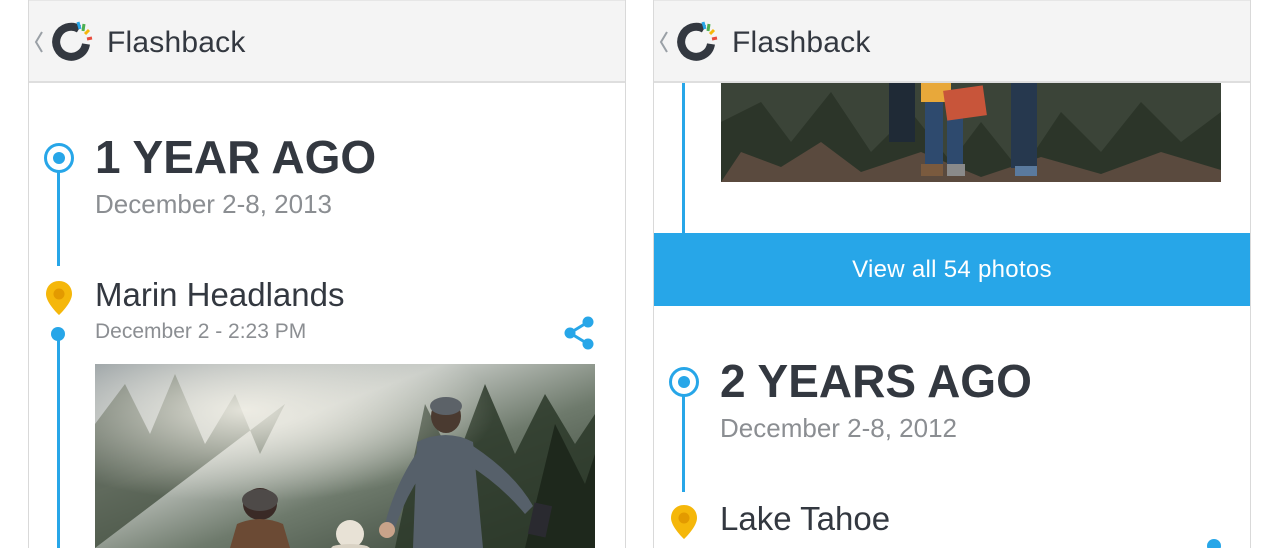  Describe the element at coordinates (220, 294) in the screenshot. I see `place-name: Marin Headlands` at that location.